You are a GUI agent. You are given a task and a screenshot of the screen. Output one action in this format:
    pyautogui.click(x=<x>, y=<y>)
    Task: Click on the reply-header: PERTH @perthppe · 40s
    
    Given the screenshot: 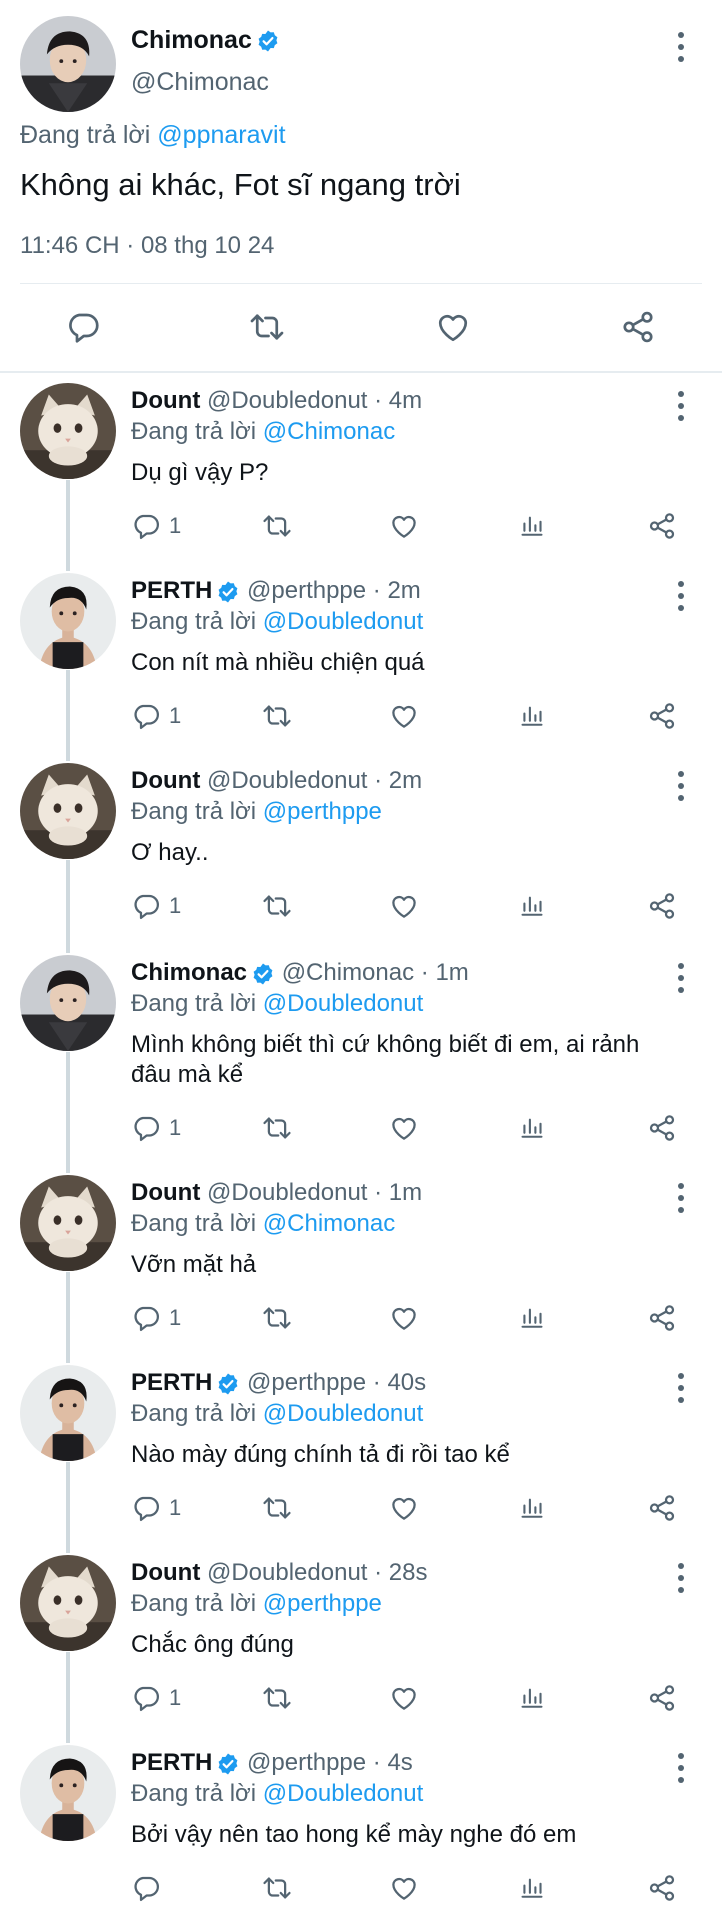 What is the action you would take?
    pyautogui.click(x=278, y=1383)
    